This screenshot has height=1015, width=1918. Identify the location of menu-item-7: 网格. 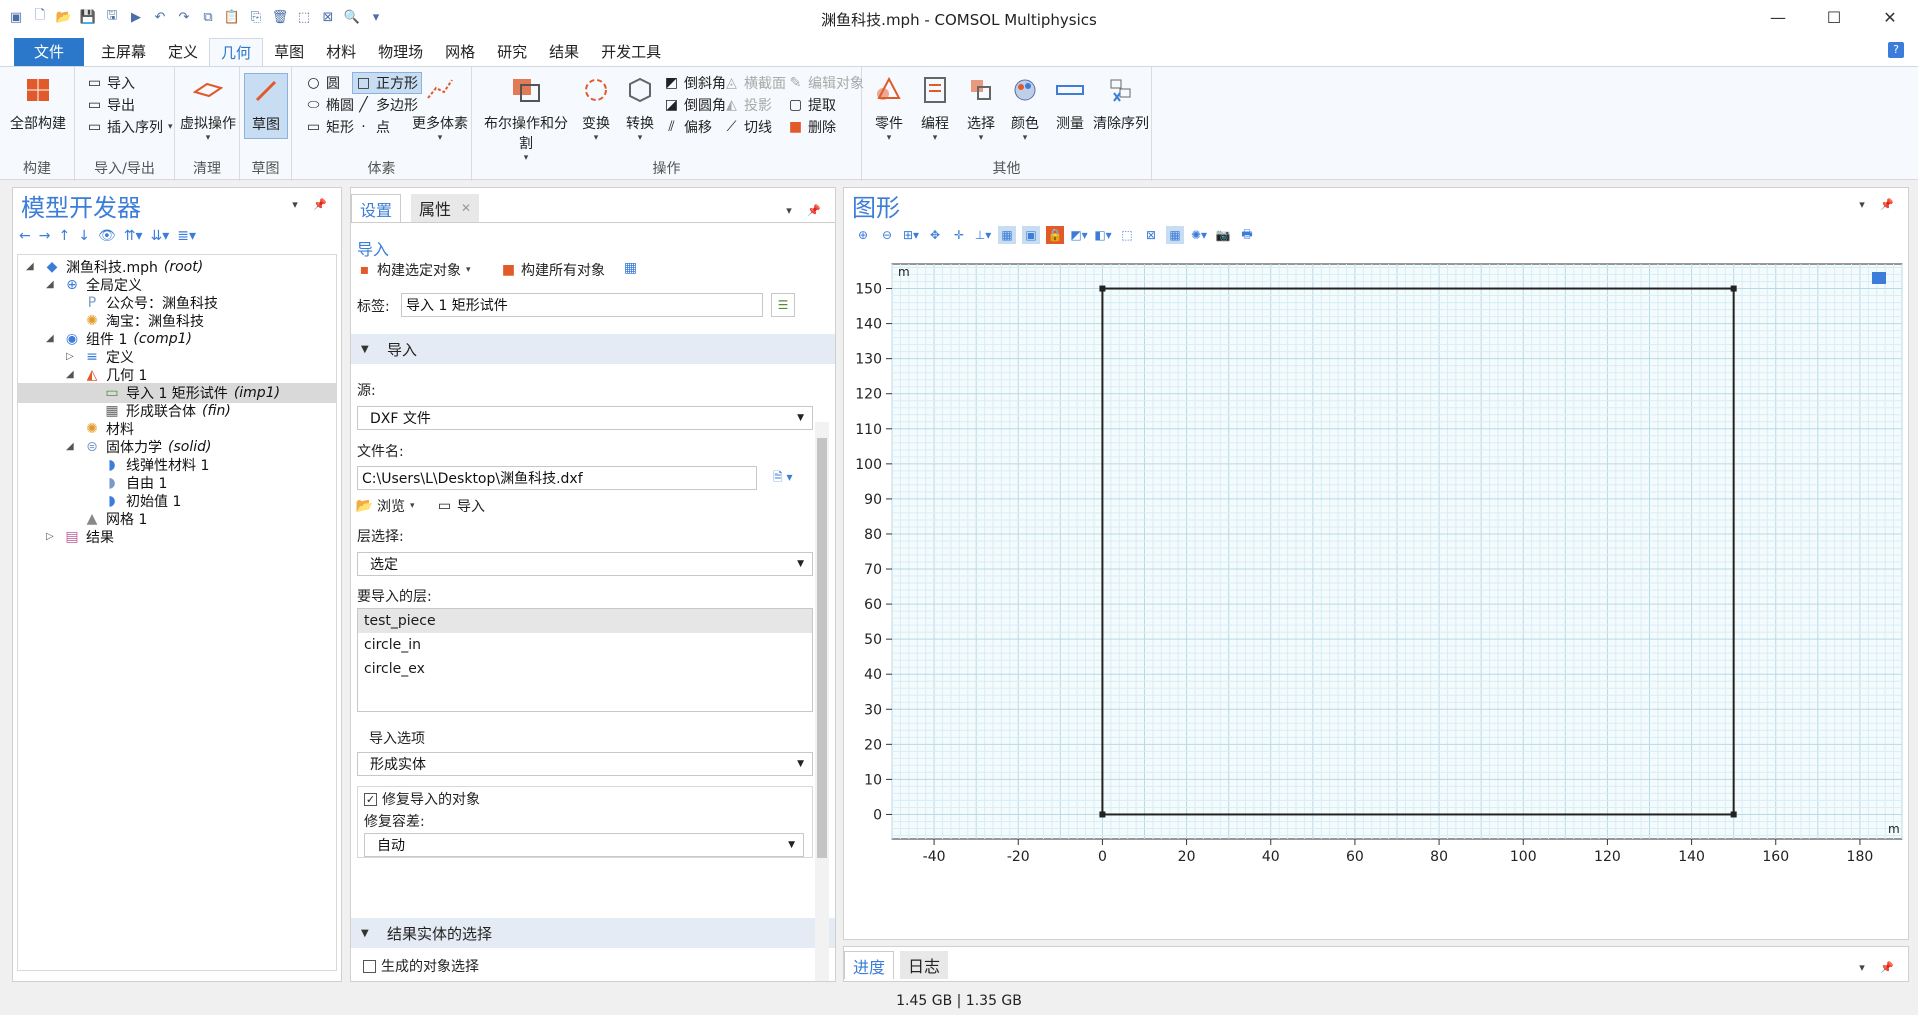
(460, 52).